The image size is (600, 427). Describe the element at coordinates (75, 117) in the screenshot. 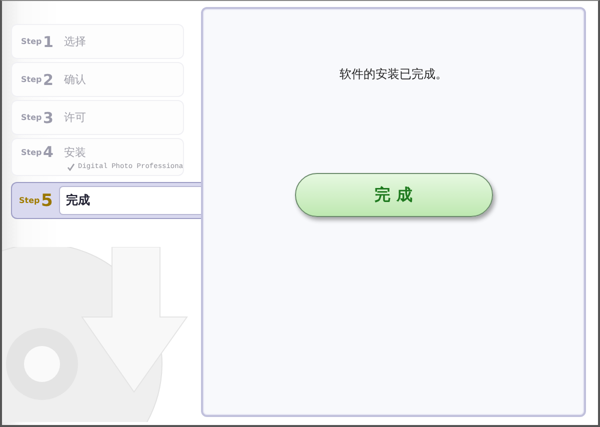

I see `step-label: 许可` at that location.